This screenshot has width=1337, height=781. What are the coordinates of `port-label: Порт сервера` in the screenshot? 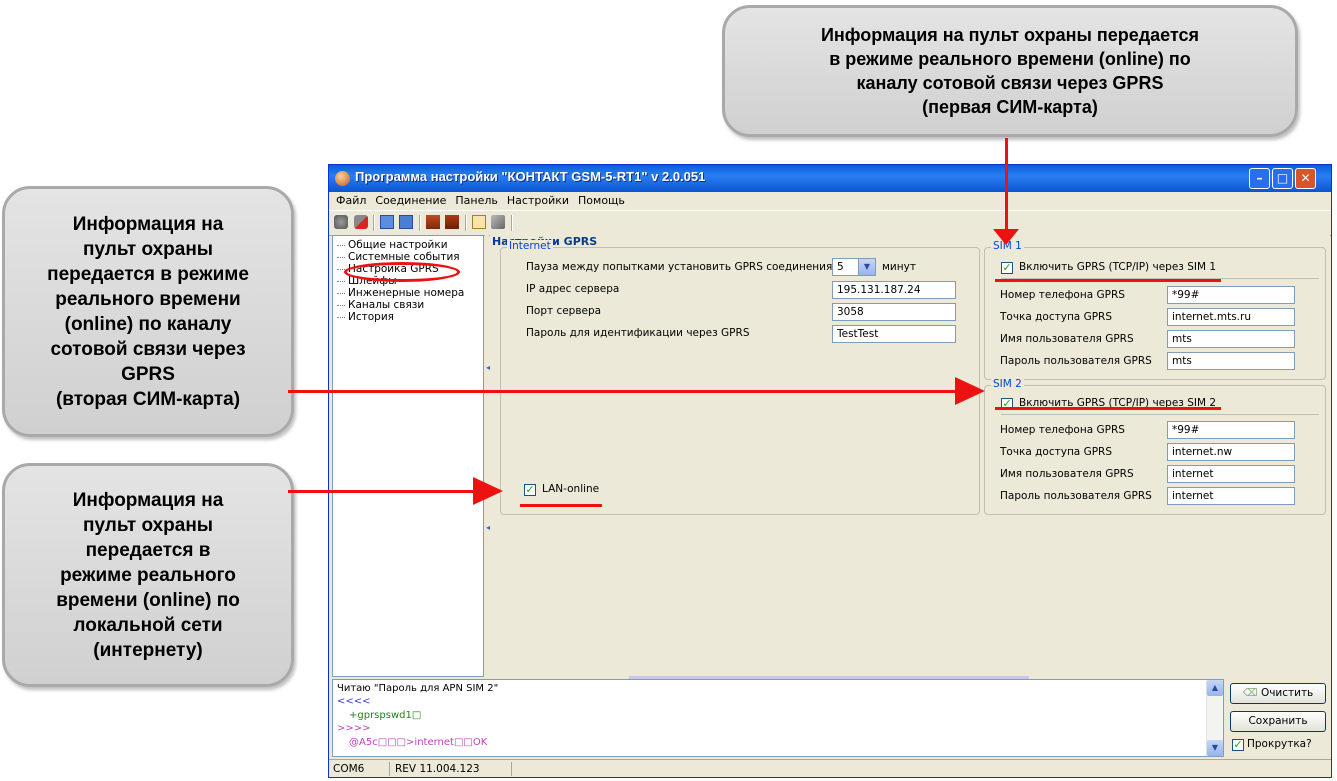 It's located at (564, 311).